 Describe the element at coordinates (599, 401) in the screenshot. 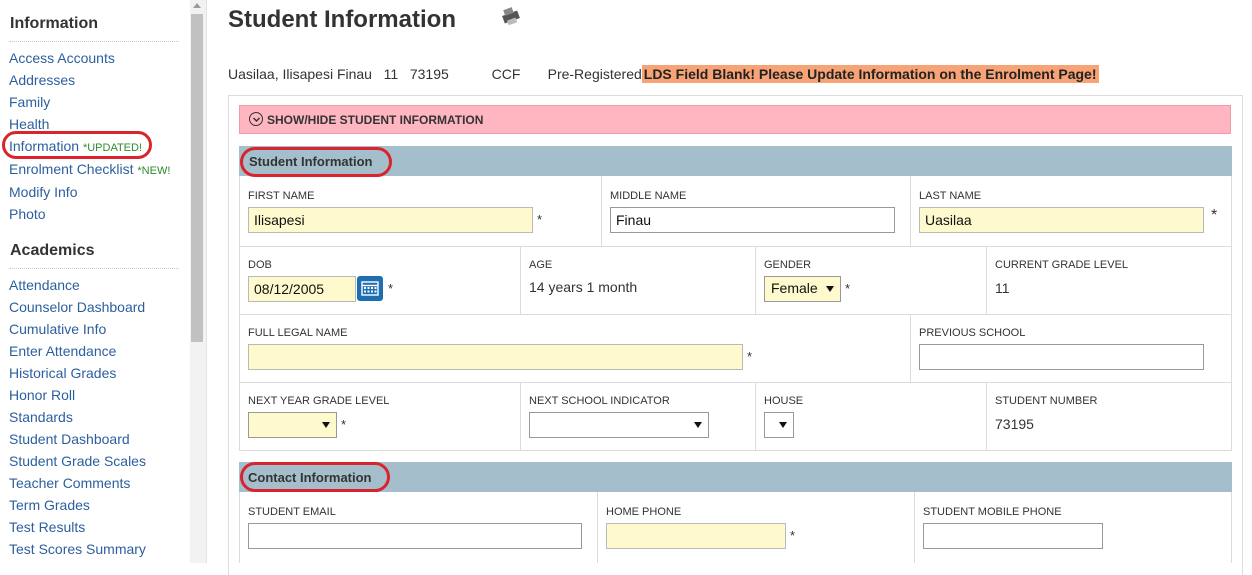

I see `next-school-indicator-label: NEXT SCHOOL INDICATOR` at that location.